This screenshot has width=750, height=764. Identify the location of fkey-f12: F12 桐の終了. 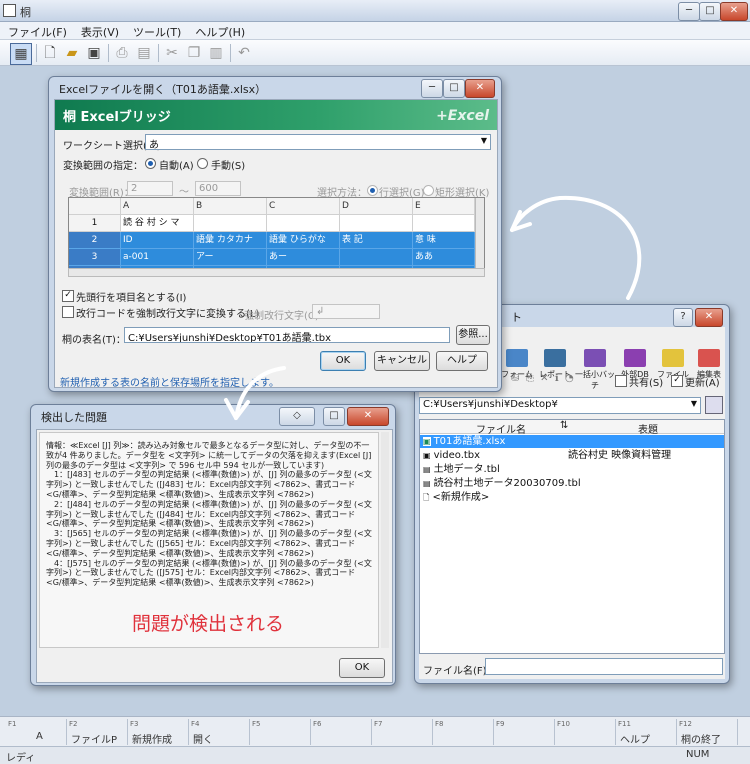
(707, 732).